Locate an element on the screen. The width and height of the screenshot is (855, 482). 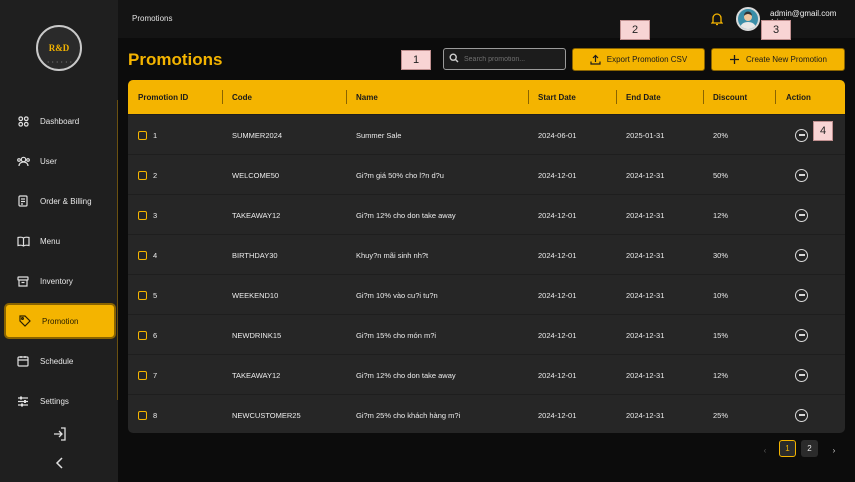
row-discount: 20% is located at coordinates (721, 135).